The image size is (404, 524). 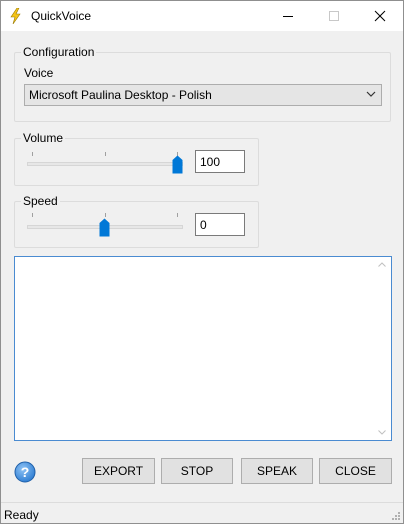 I want to click on minimize-icon, so click(x=288, y=16).